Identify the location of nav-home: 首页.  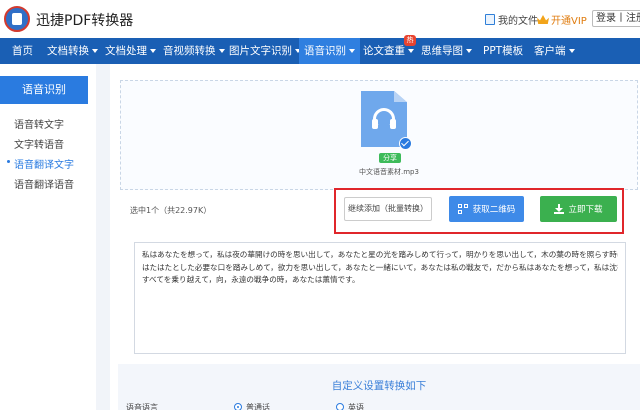
(22, 51).